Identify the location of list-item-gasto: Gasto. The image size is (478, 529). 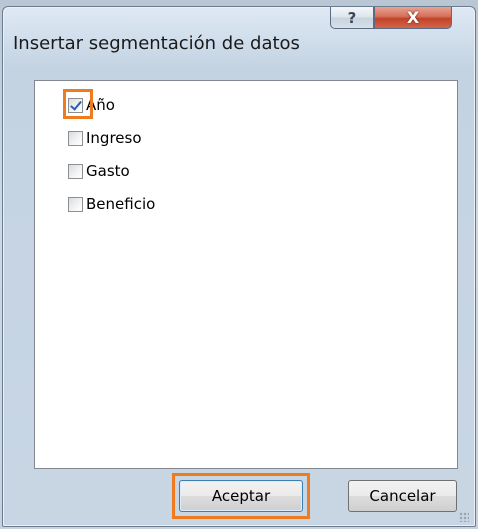
(99, 171).